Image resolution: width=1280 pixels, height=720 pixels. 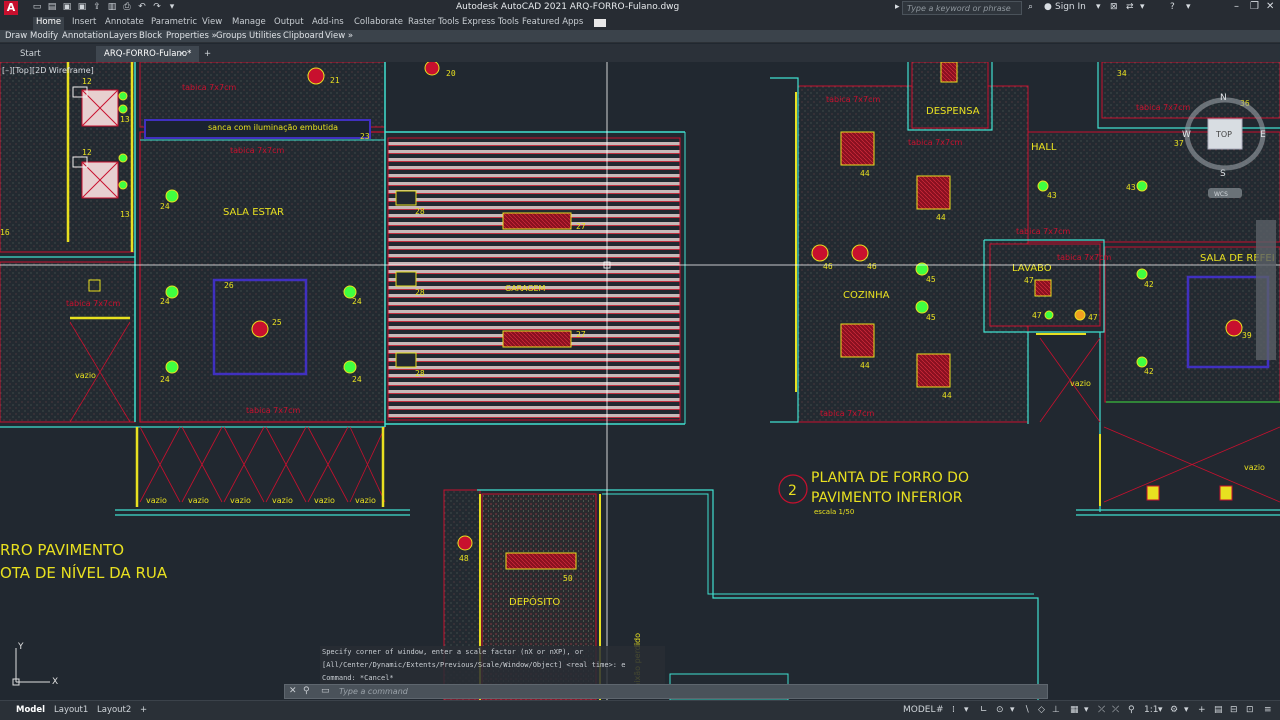 I want to click on close-tab-icon: ×, so click(x=181, y=54).